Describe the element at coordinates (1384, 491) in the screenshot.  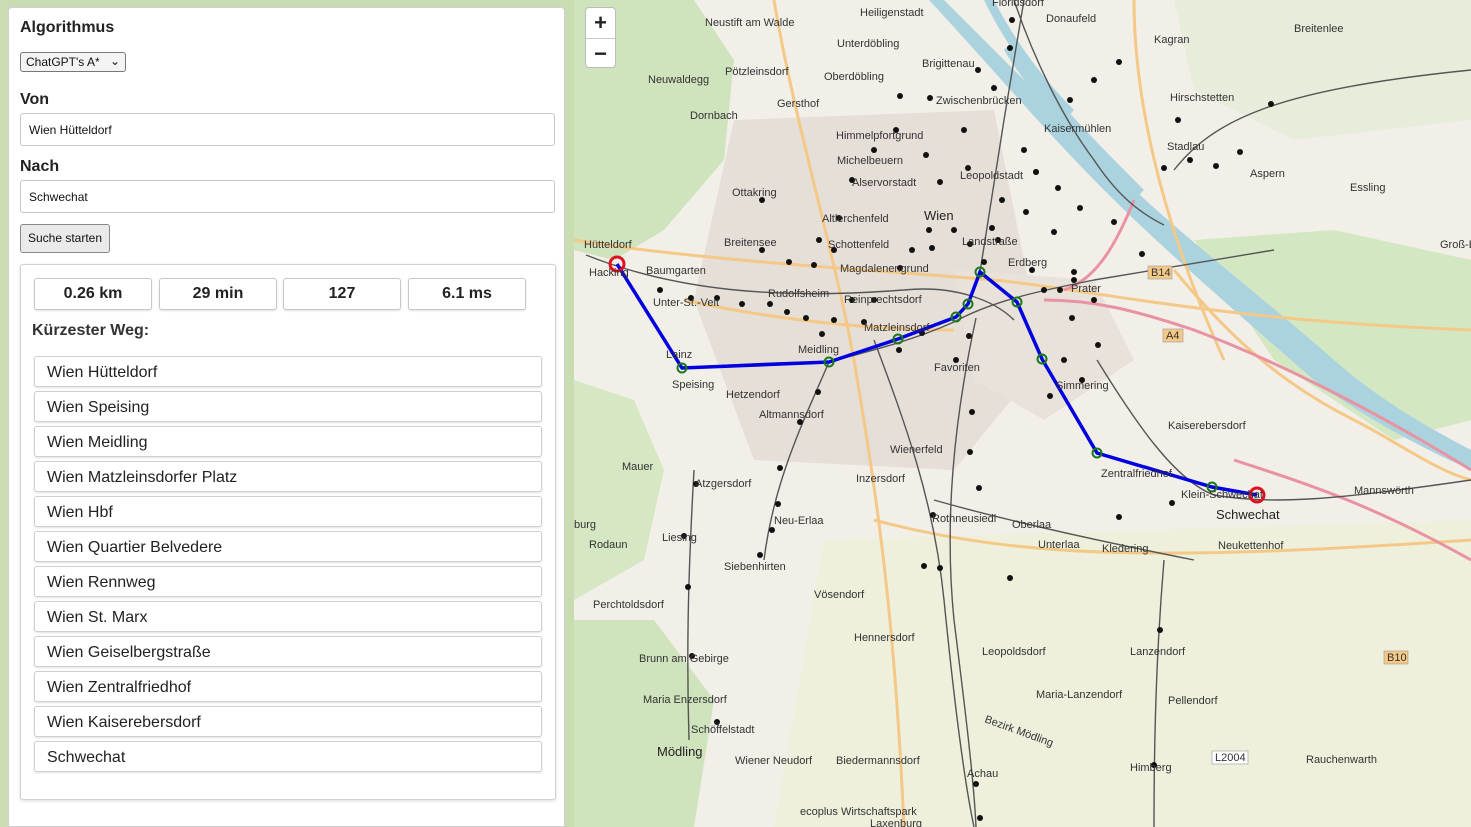
I see `place-label: Mannswörth` at that location.